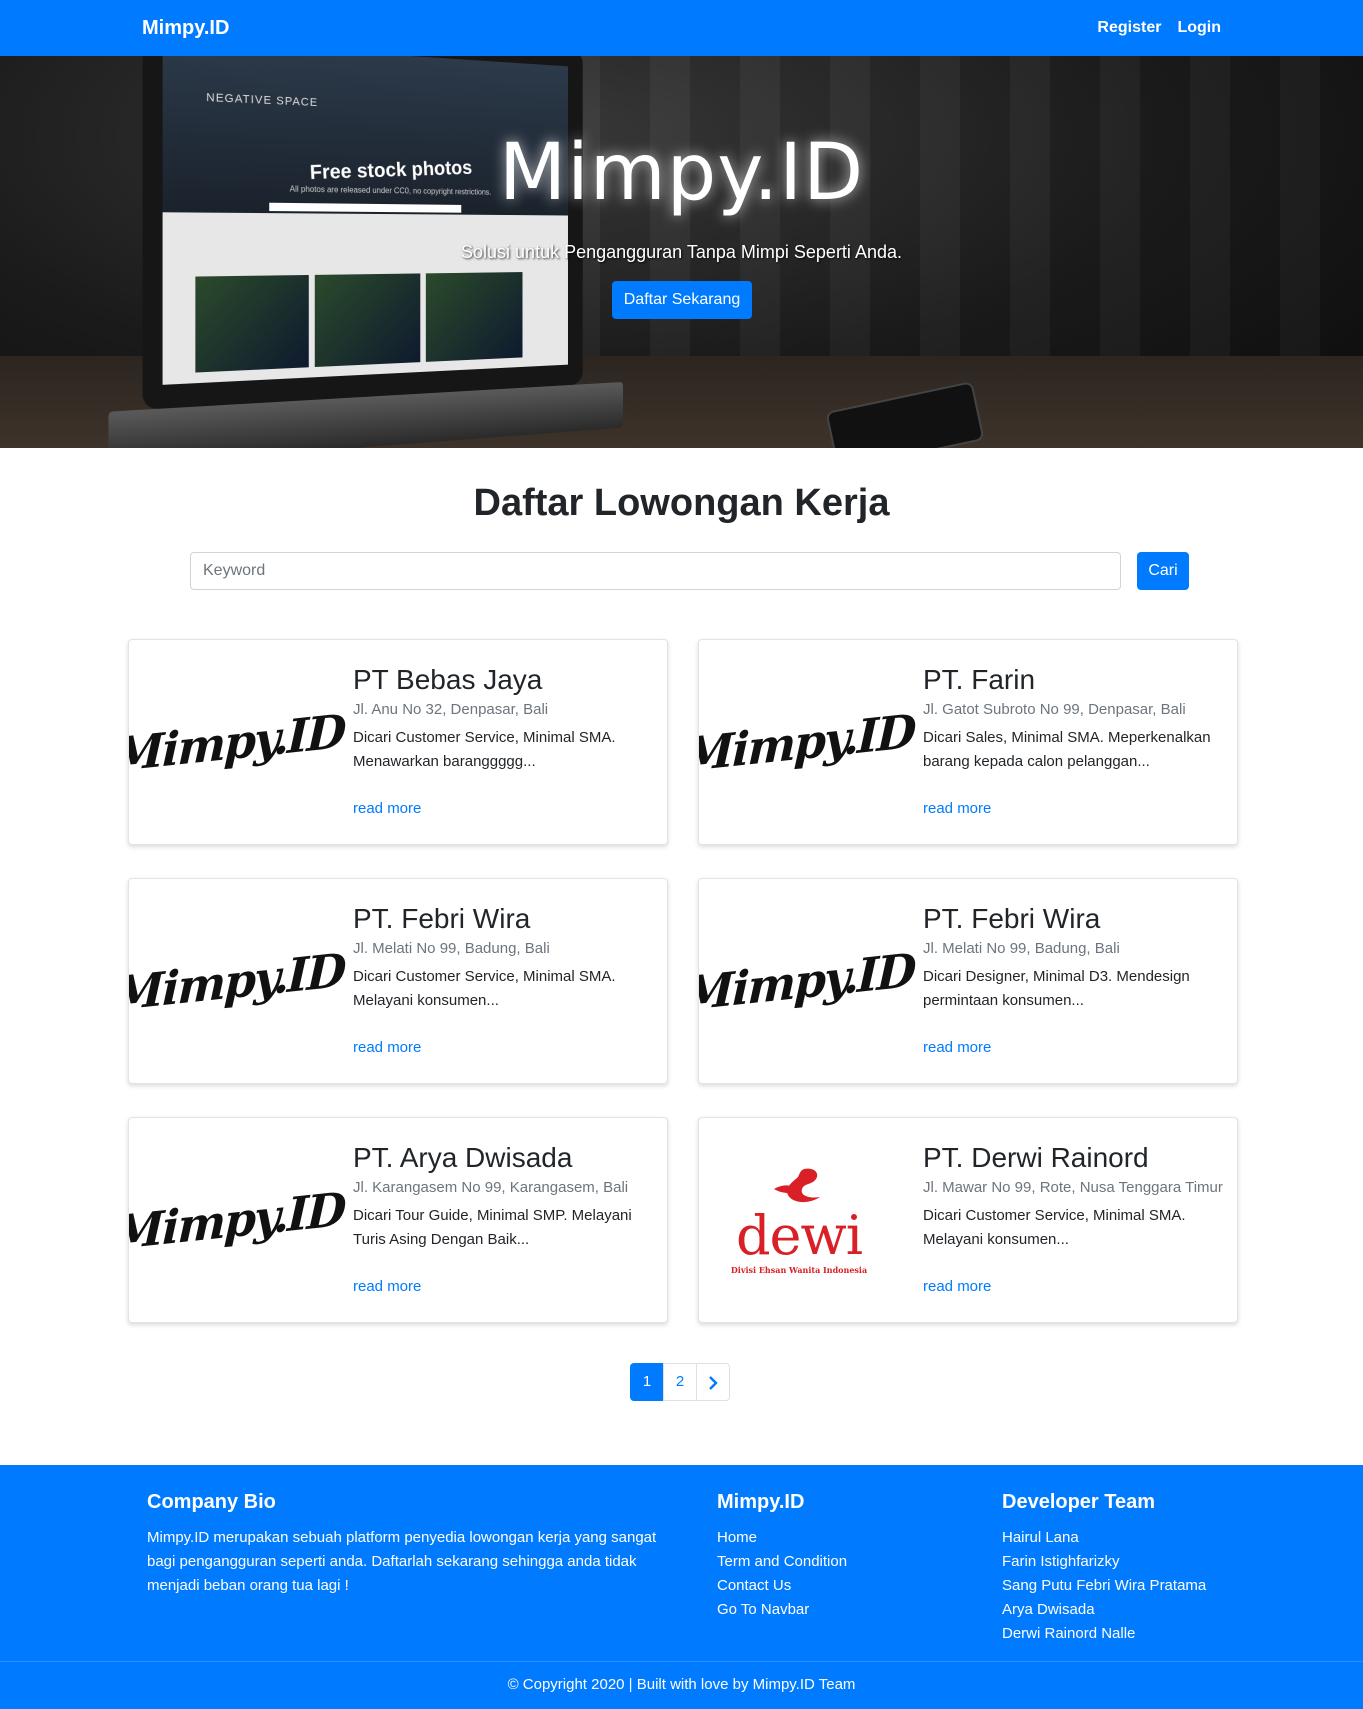 Image resolution: width=1363 pixels, height=1709 pixels. What do you see at coordinates (681, 28) in the screenshot?
I see `navbar: Mimpy.ID Register Login` at bounding box center [681, 28].